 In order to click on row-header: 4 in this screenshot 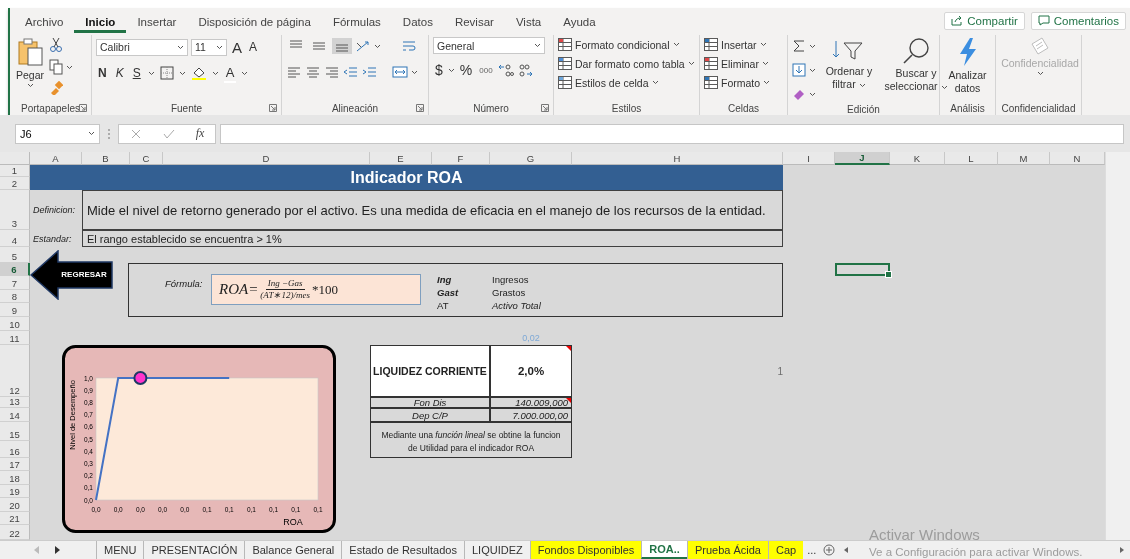, I will do `click(15, 238)`.